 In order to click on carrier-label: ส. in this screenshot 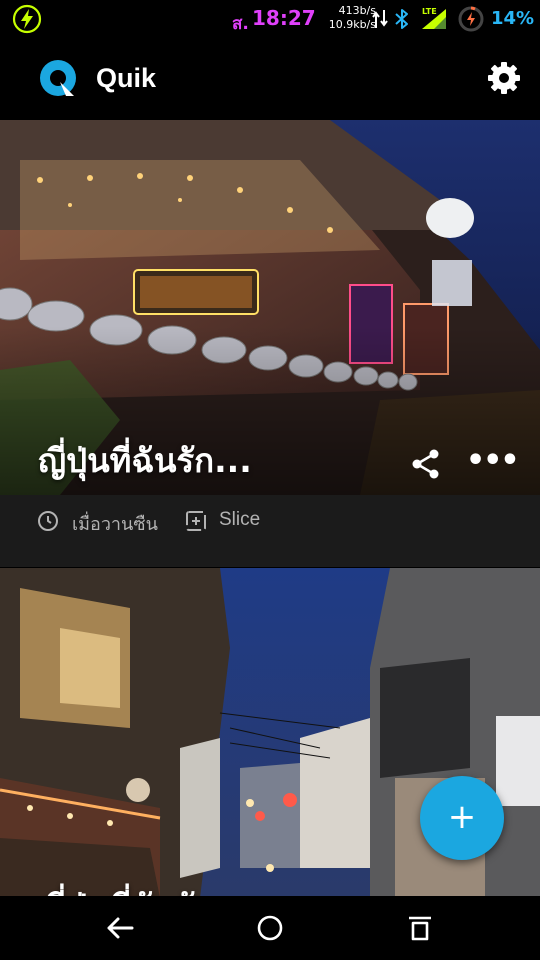, I will do `click(240, 24)`.